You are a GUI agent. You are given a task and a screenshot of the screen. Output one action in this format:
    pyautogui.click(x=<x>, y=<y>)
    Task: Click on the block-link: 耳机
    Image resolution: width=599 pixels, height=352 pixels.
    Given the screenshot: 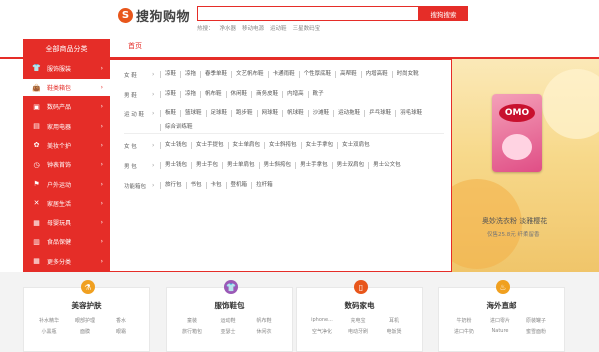 What is the action you would take?
    pyautogui.click(x=394, y=320)
    